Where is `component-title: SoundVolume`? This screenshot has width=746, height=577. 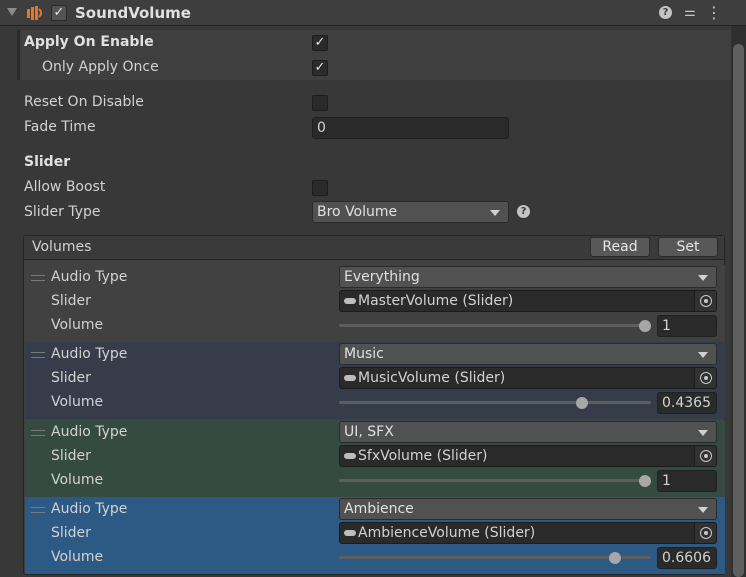
component-title: SoundVolume is located at coordinates (133, 13).